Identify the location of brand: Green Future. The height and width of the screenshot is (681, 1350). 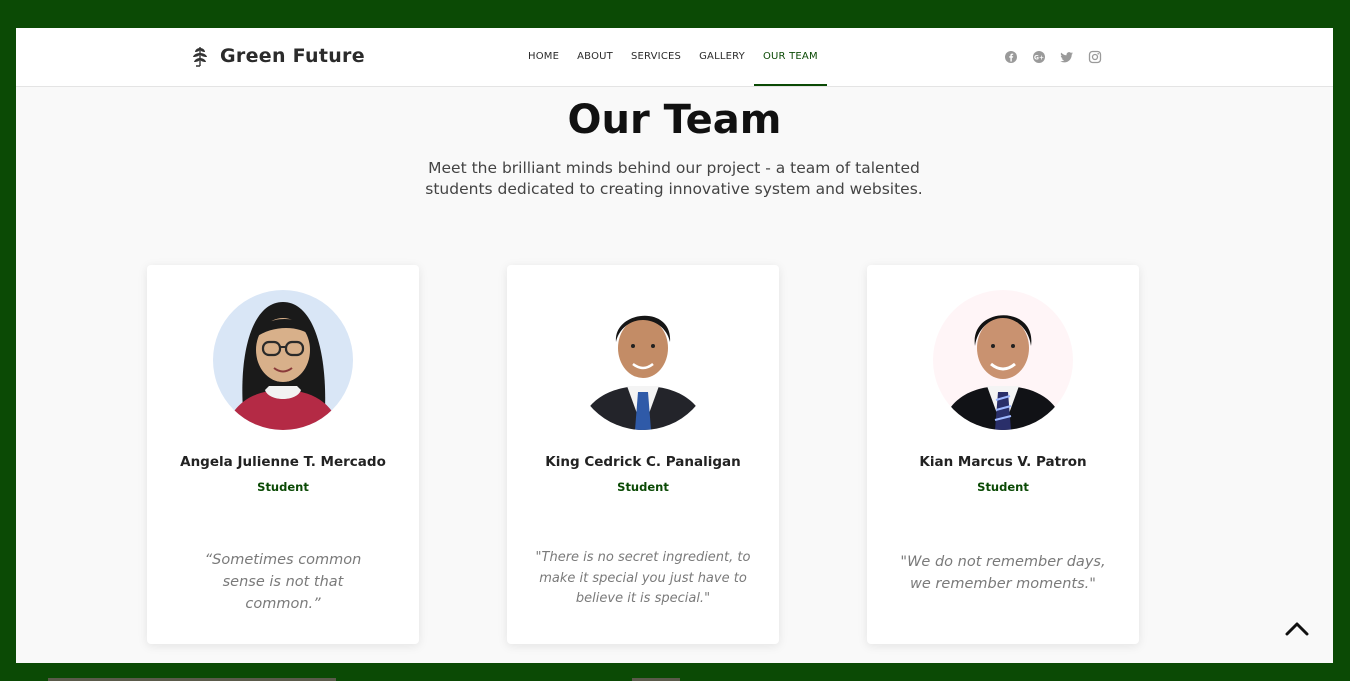
(277, 56).